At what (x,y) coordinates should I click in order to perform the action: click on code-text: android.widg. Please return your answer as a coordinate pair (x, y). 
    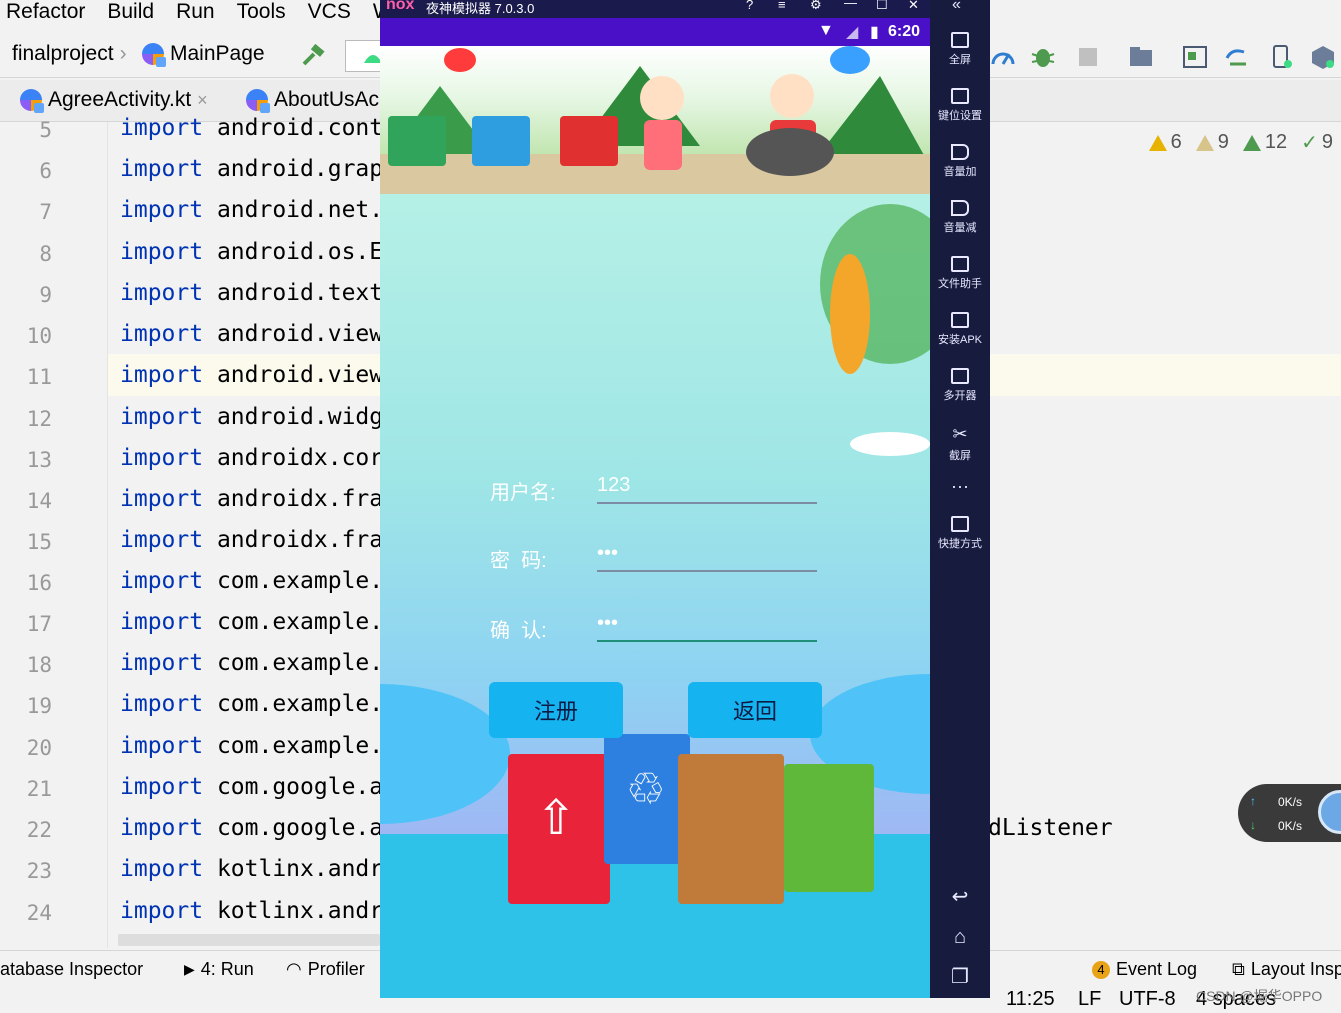
    Looking at the image, I should click on (293, 417).